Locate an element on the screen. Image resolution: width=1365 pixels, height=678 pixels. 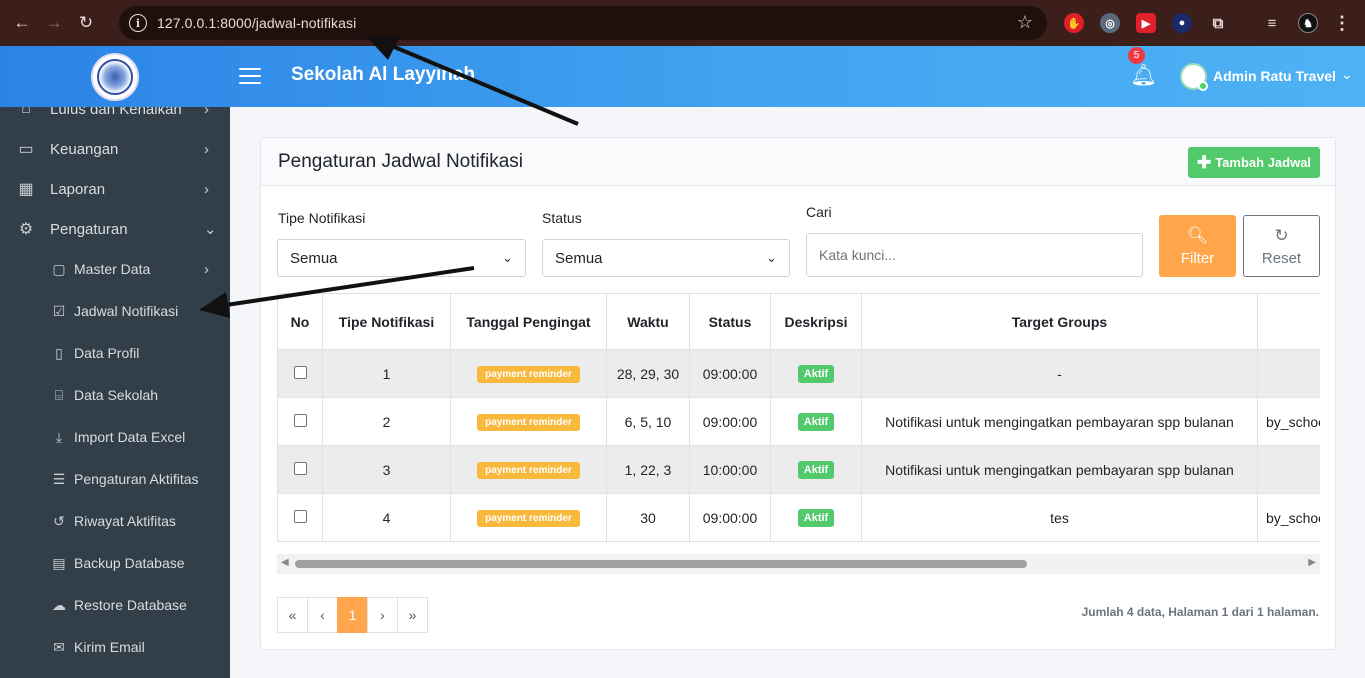
column-header: Tanggal Pengingat is located at coordinates (528, 321).